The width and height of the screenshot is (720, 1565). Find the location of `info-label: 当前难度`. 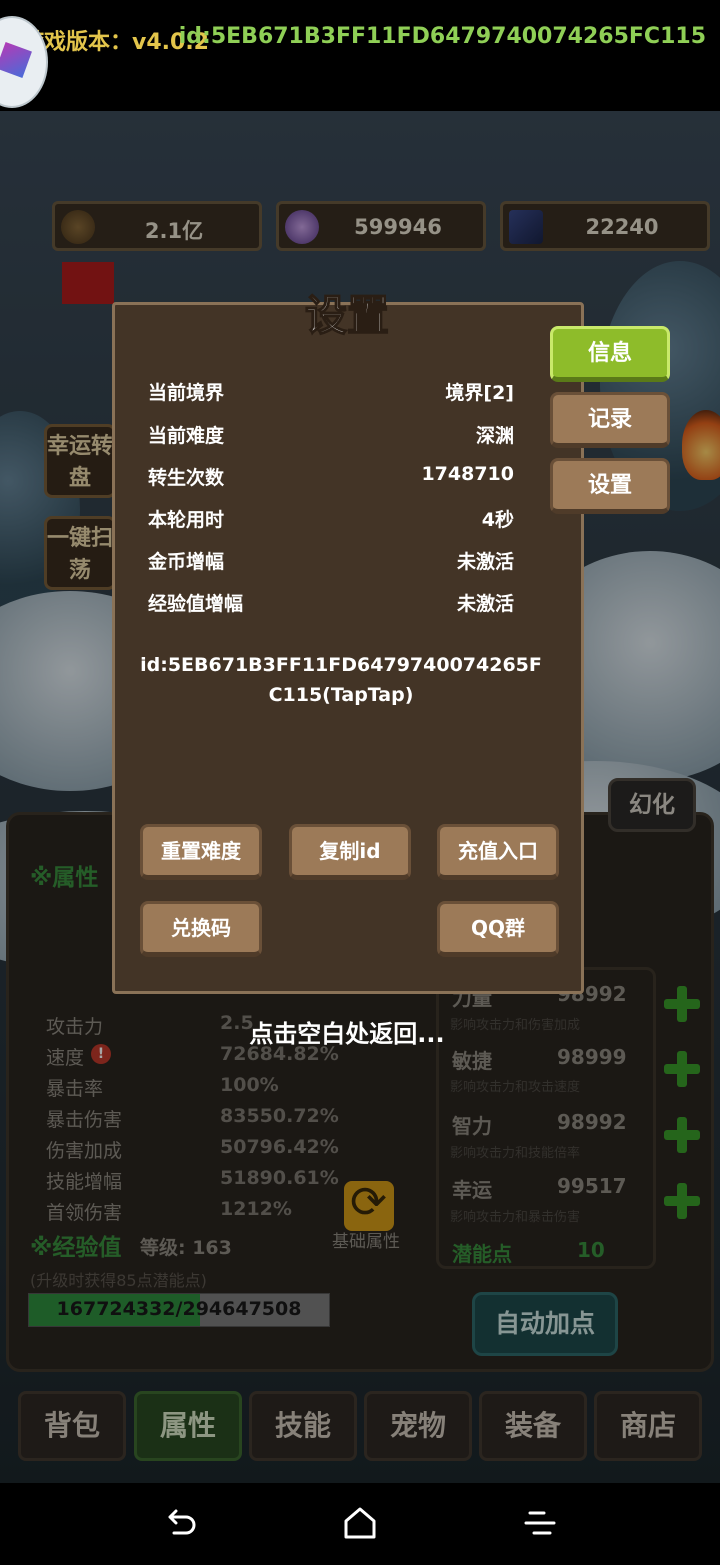

info-label: 当前难度 is located at coordinates (186, 436).